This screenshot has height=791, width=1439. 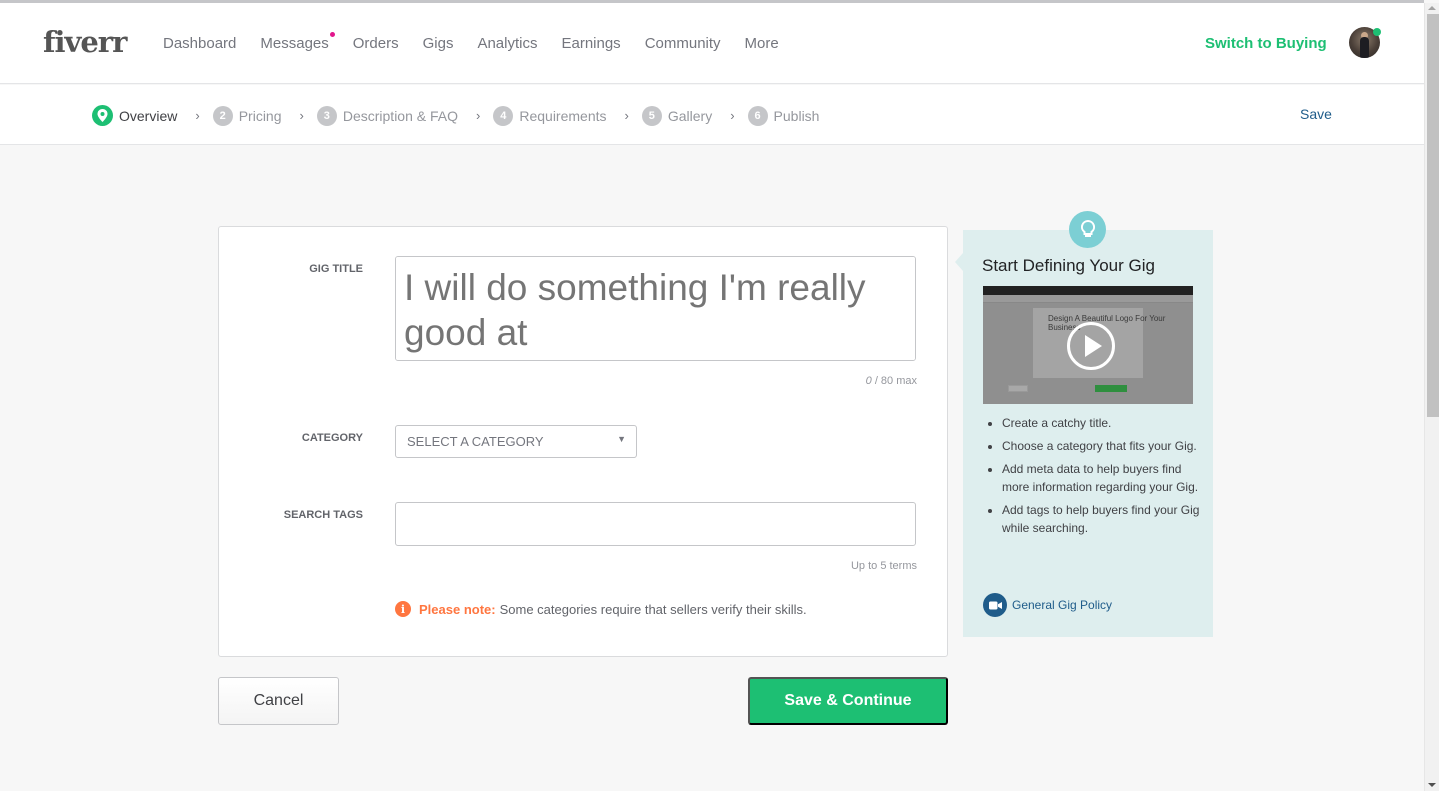 What do you see at coordinates (336, 269) in the screenshot?
I see `gig-title-label: GIG TITLE` at bounding box center [336, 269].